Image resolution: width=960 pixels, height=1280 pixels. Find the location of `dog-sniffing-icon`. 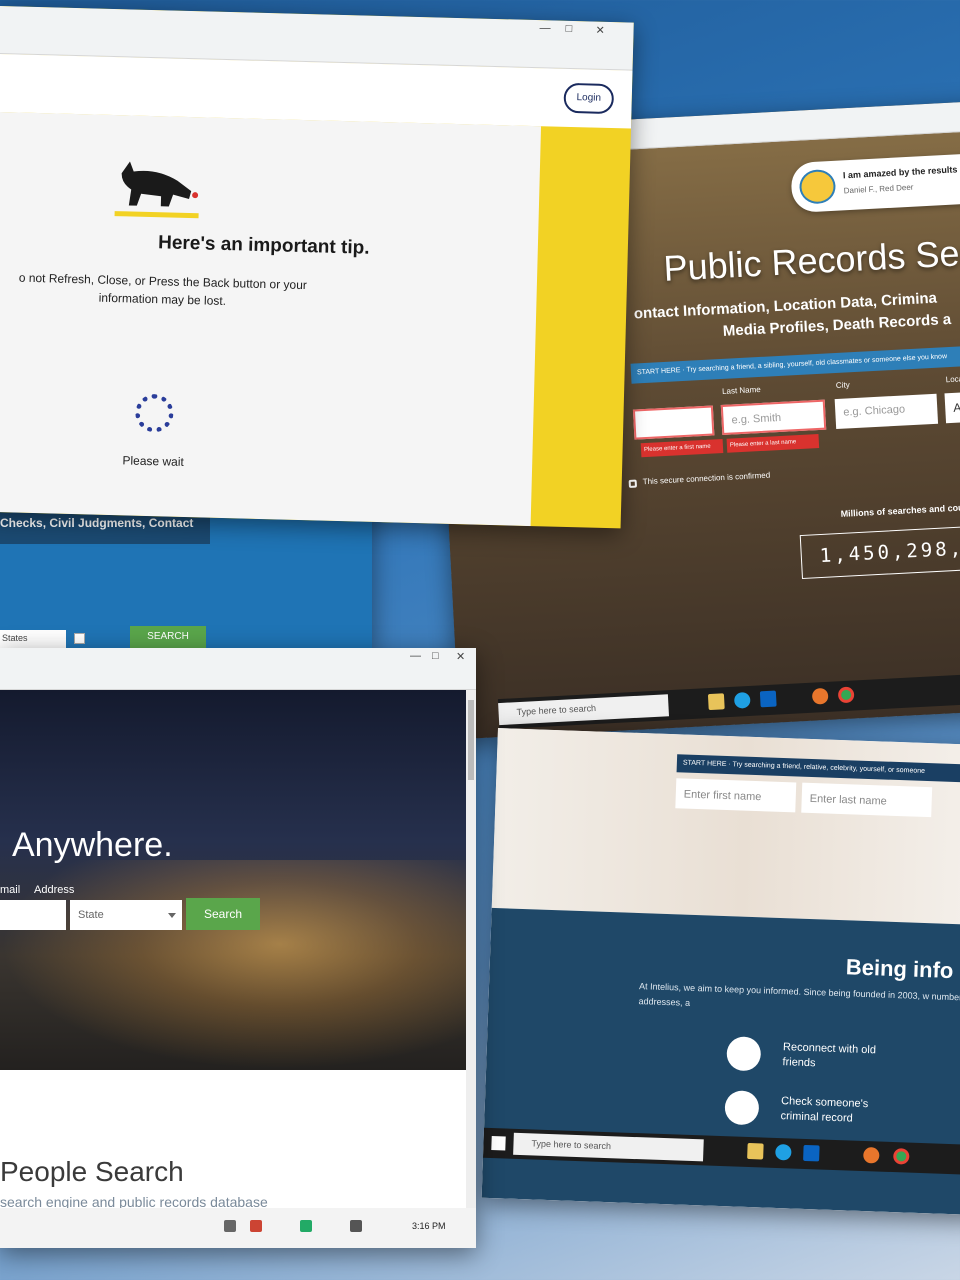

dog-sniffing-icon is located at coordinates (156, 190).